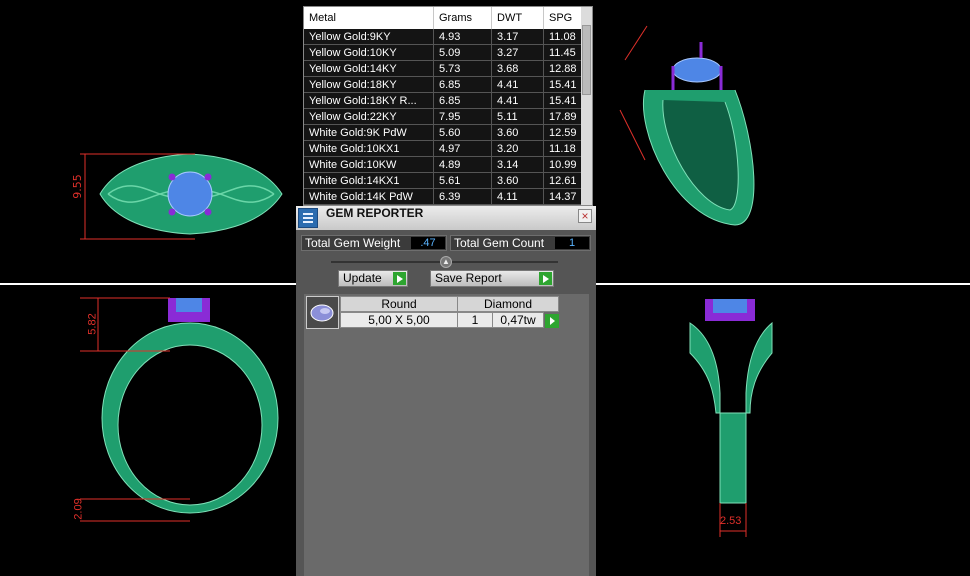 Image resolution: width=970 pixels, height=576 pixels. What do you see at coordinates (462, 164) in the screenshot?
I see `table-cell: 4.89` at bounding box center [462, 164].